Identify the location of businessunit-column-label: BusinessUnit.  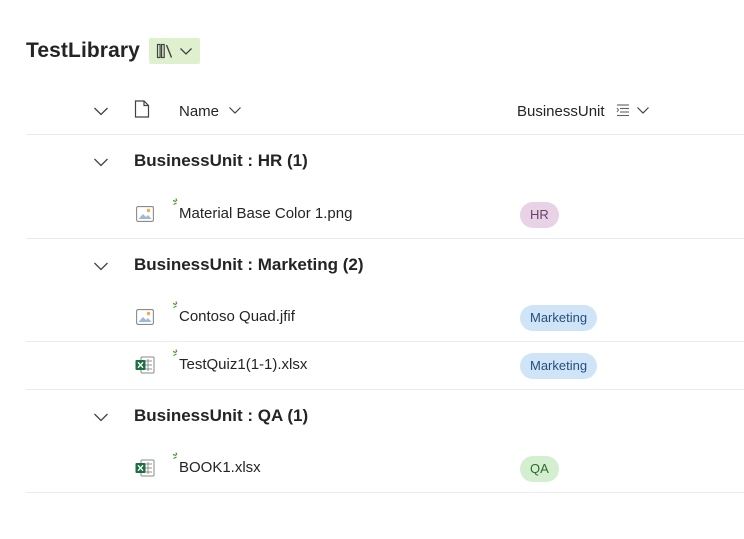
(561, 111).